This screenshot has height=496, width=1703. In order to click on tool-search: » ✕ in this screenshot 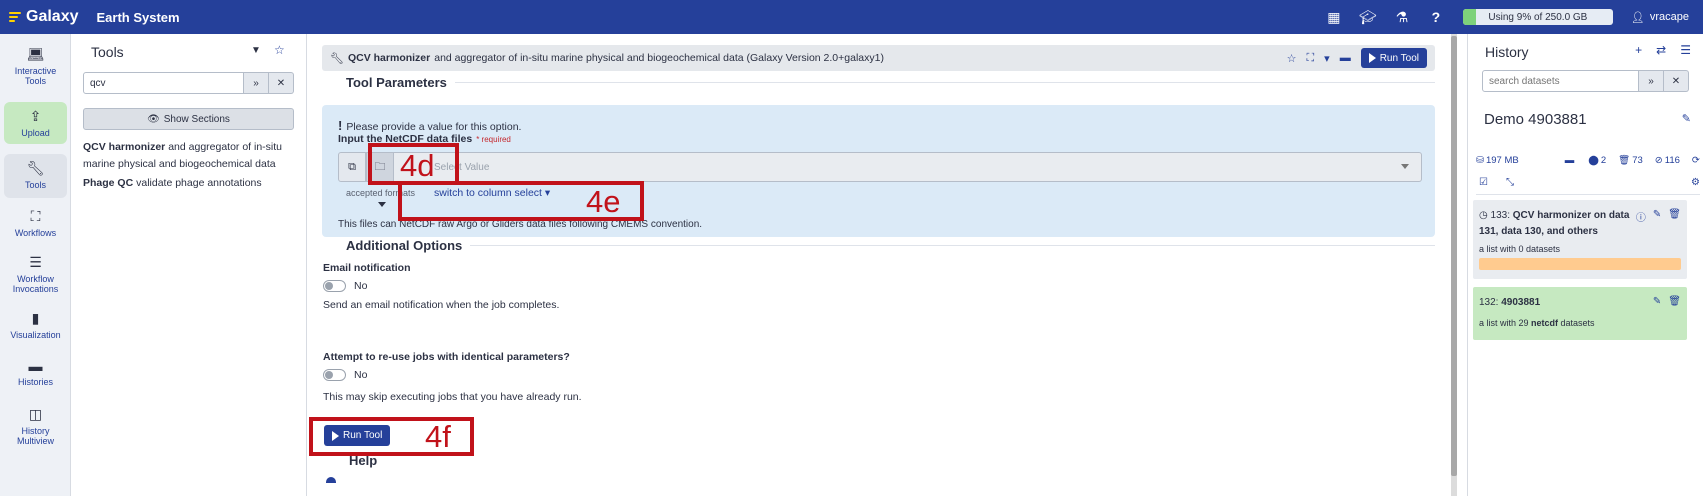, I will do `click(188, 83)`.